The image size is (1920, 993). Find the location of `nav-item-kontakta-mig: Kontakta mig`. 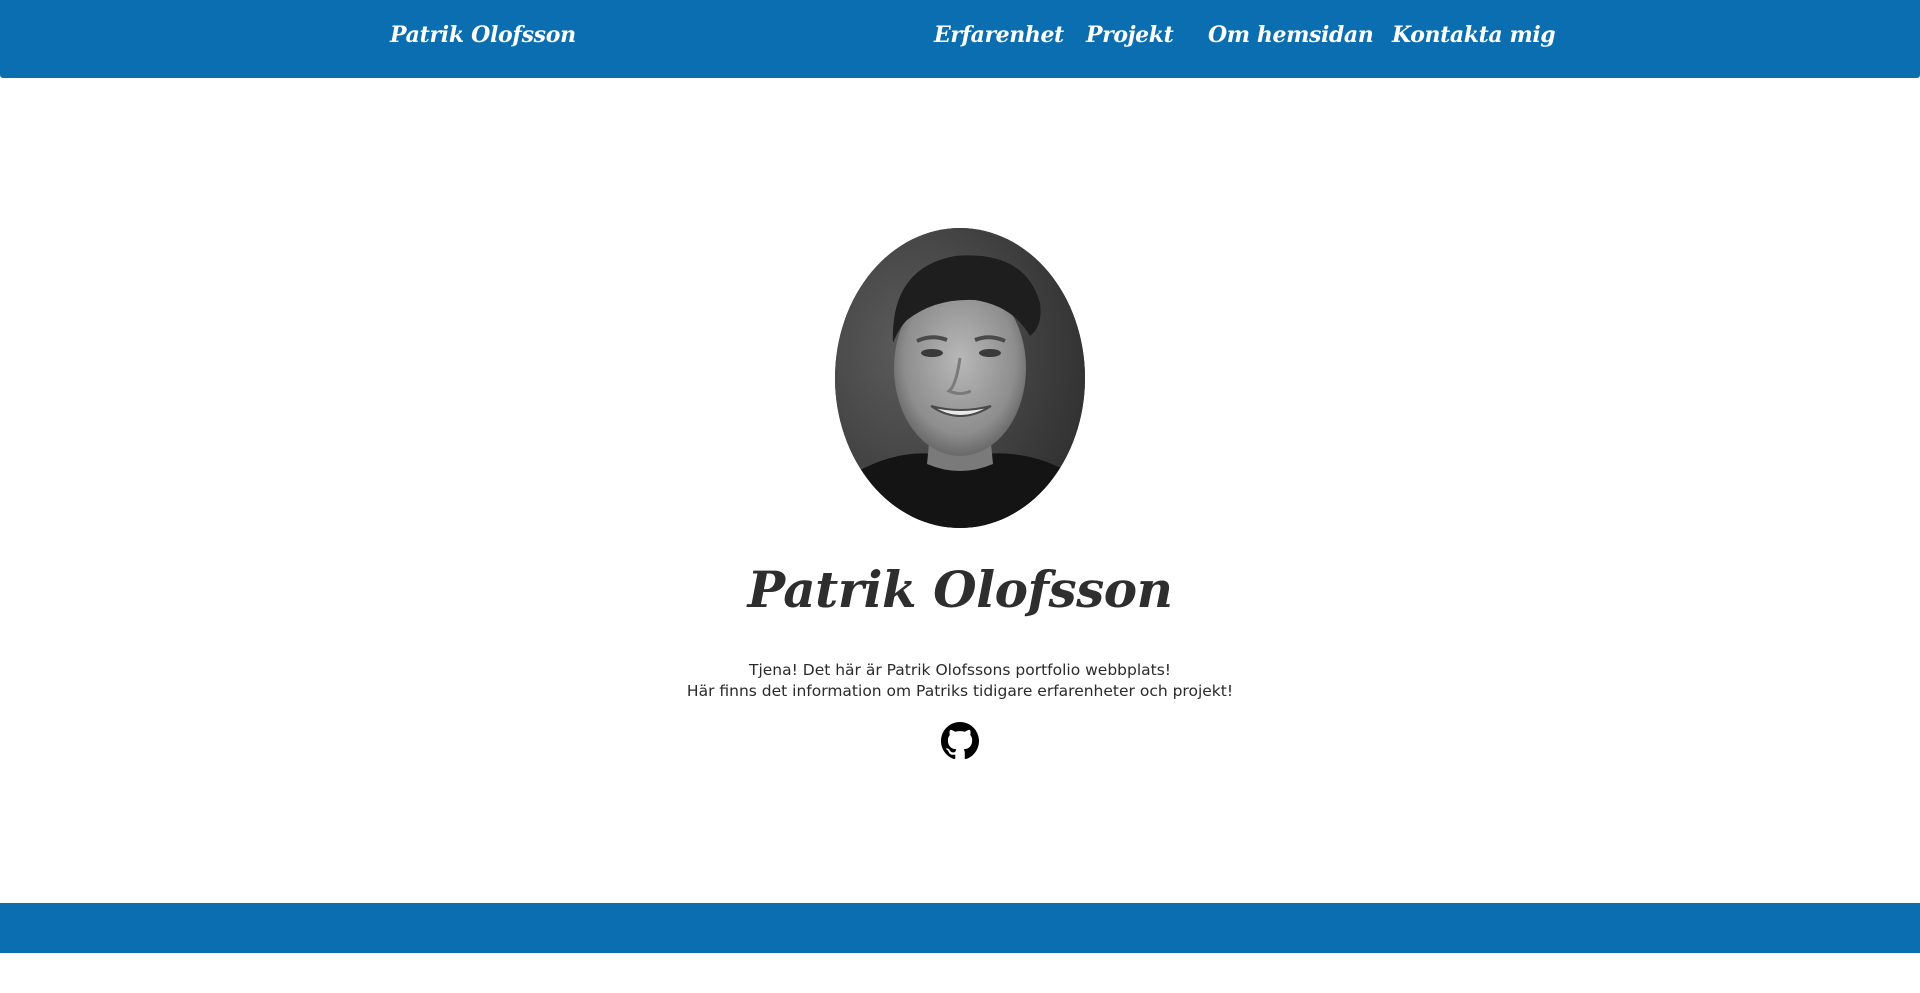

nav-item-kontakta-mig: Kontakta mig is located at coordinates (1474, 35).